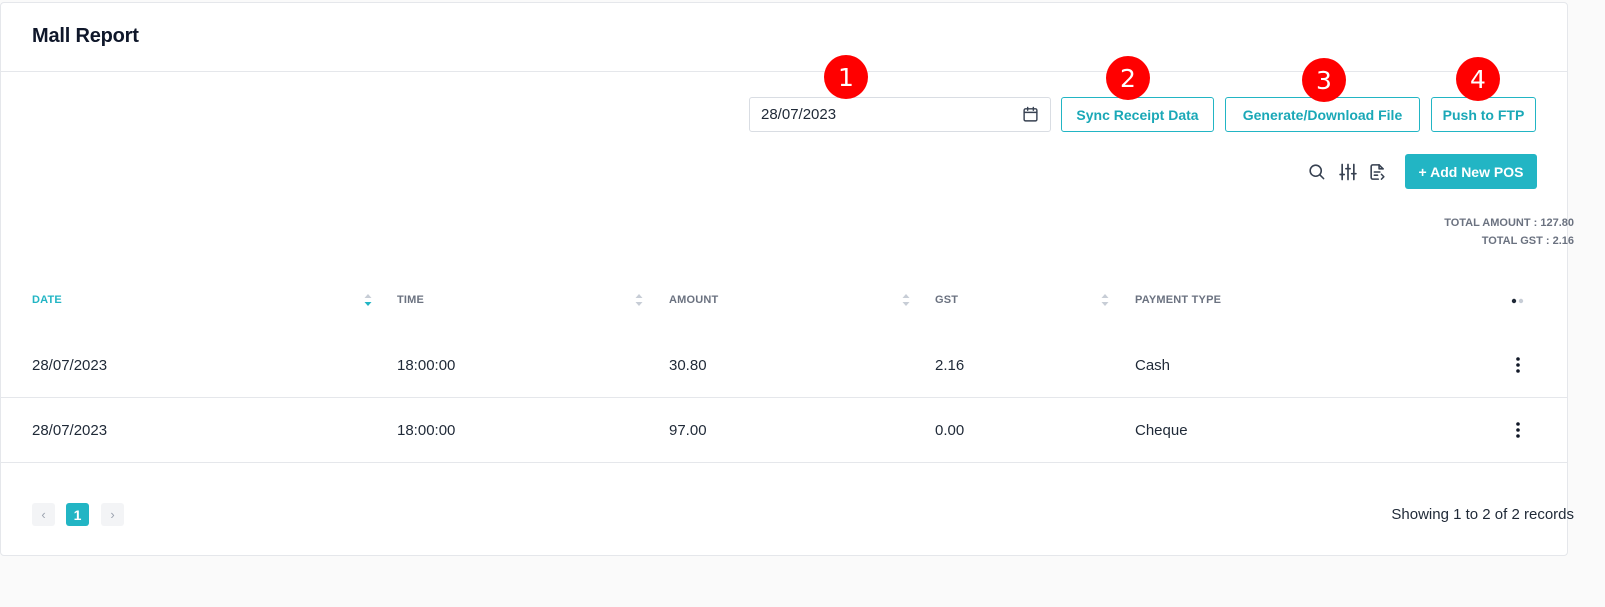 The width and height of the screenshot is (1605, 607). What do you see at coordinates (1324, 80) in the screenshot?
I see `marker-3: 3` at bounding box center [1324, 80].